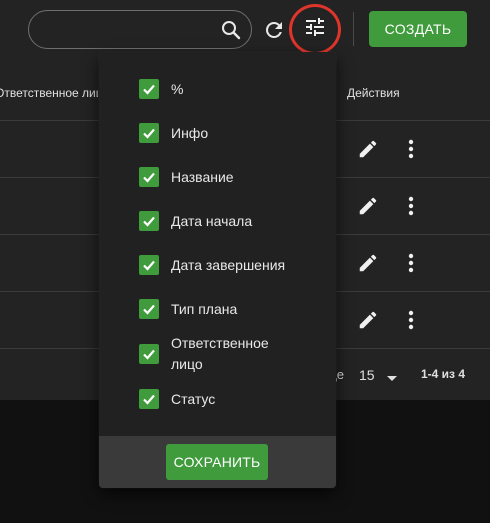 Image resolution: width=490 pixels, height=523 pixels. What do you see at coordinates (177, 89) in the screenshot?
I see `menu-item-label: %` at bounding box center [177, 89].